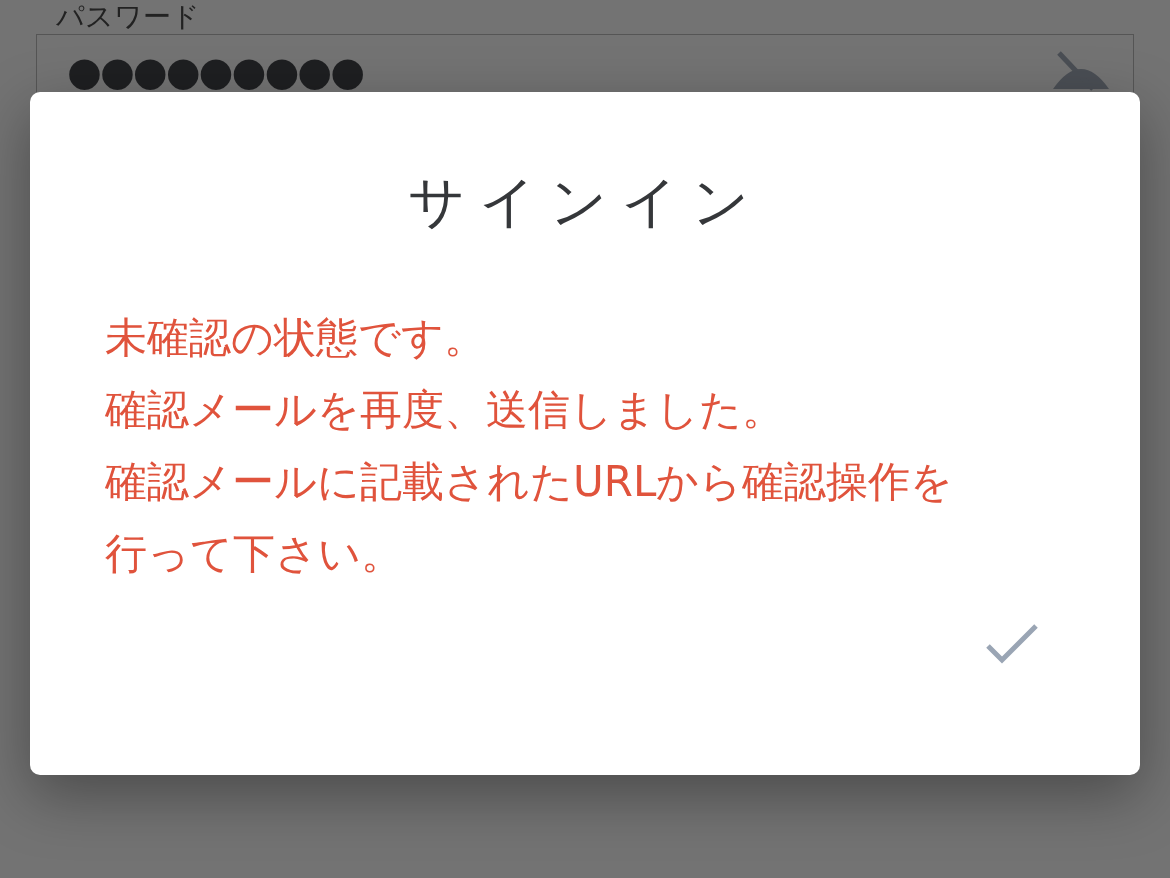 The image size is (1170, 878). Describe the element at coordinates (585, 202) in the screenshot. I see `dialog-title: サインイン` at that location.